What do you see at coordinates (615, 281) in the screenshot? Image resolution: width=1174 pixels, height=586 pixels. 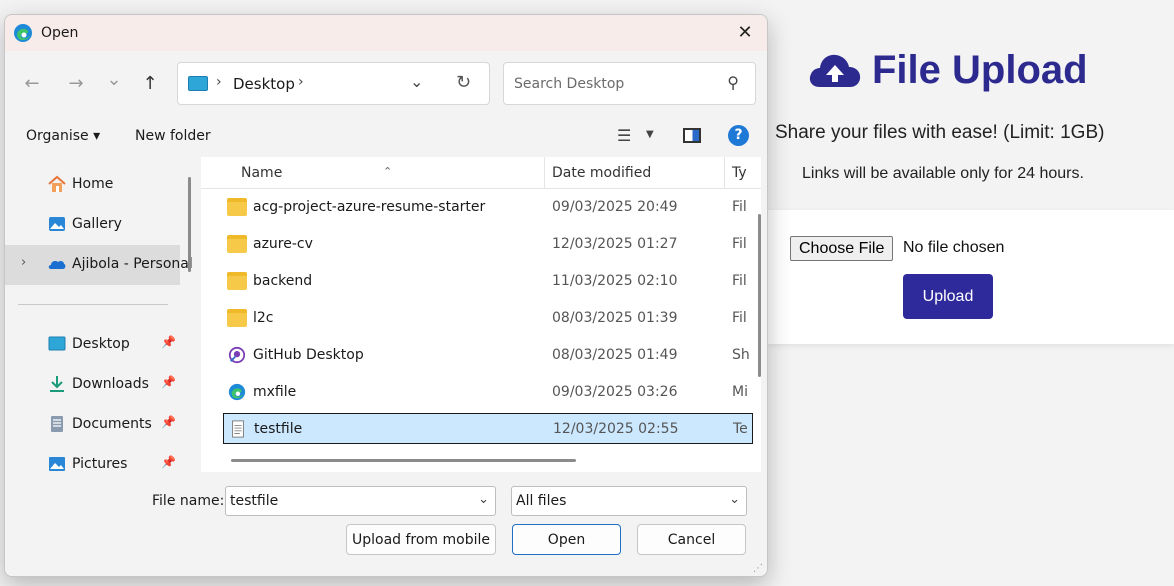 I see `file-date: 11/03/2025 02:10` at bounding box center [615, 281].